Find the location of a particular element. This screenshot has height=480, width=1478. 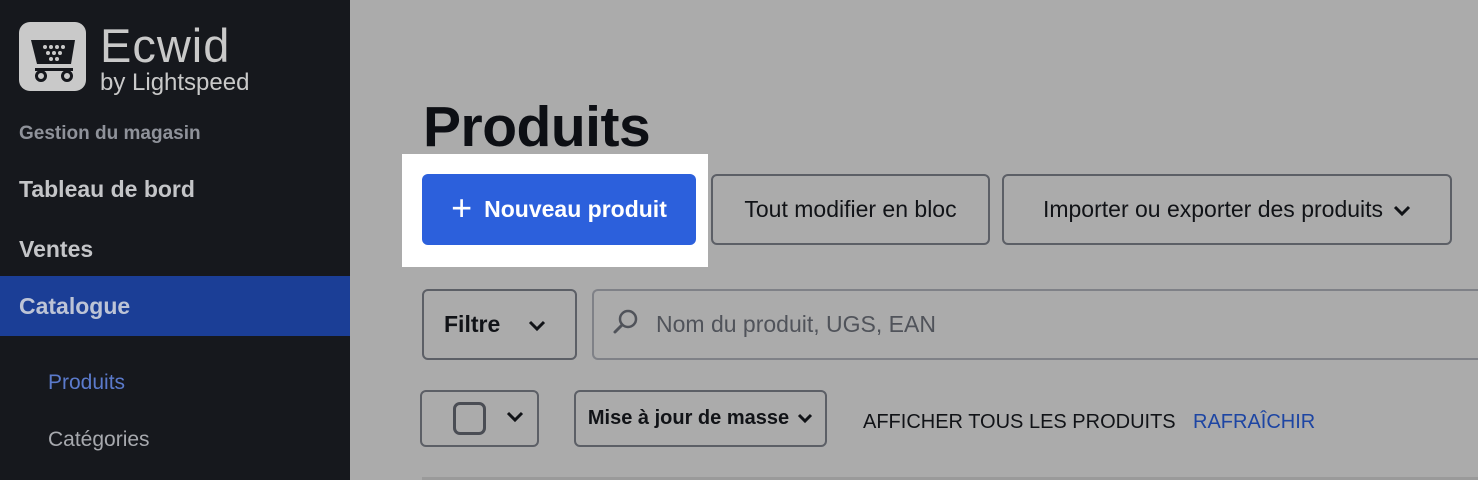

filter-label: Filtre is located at coordinates (472, 324).